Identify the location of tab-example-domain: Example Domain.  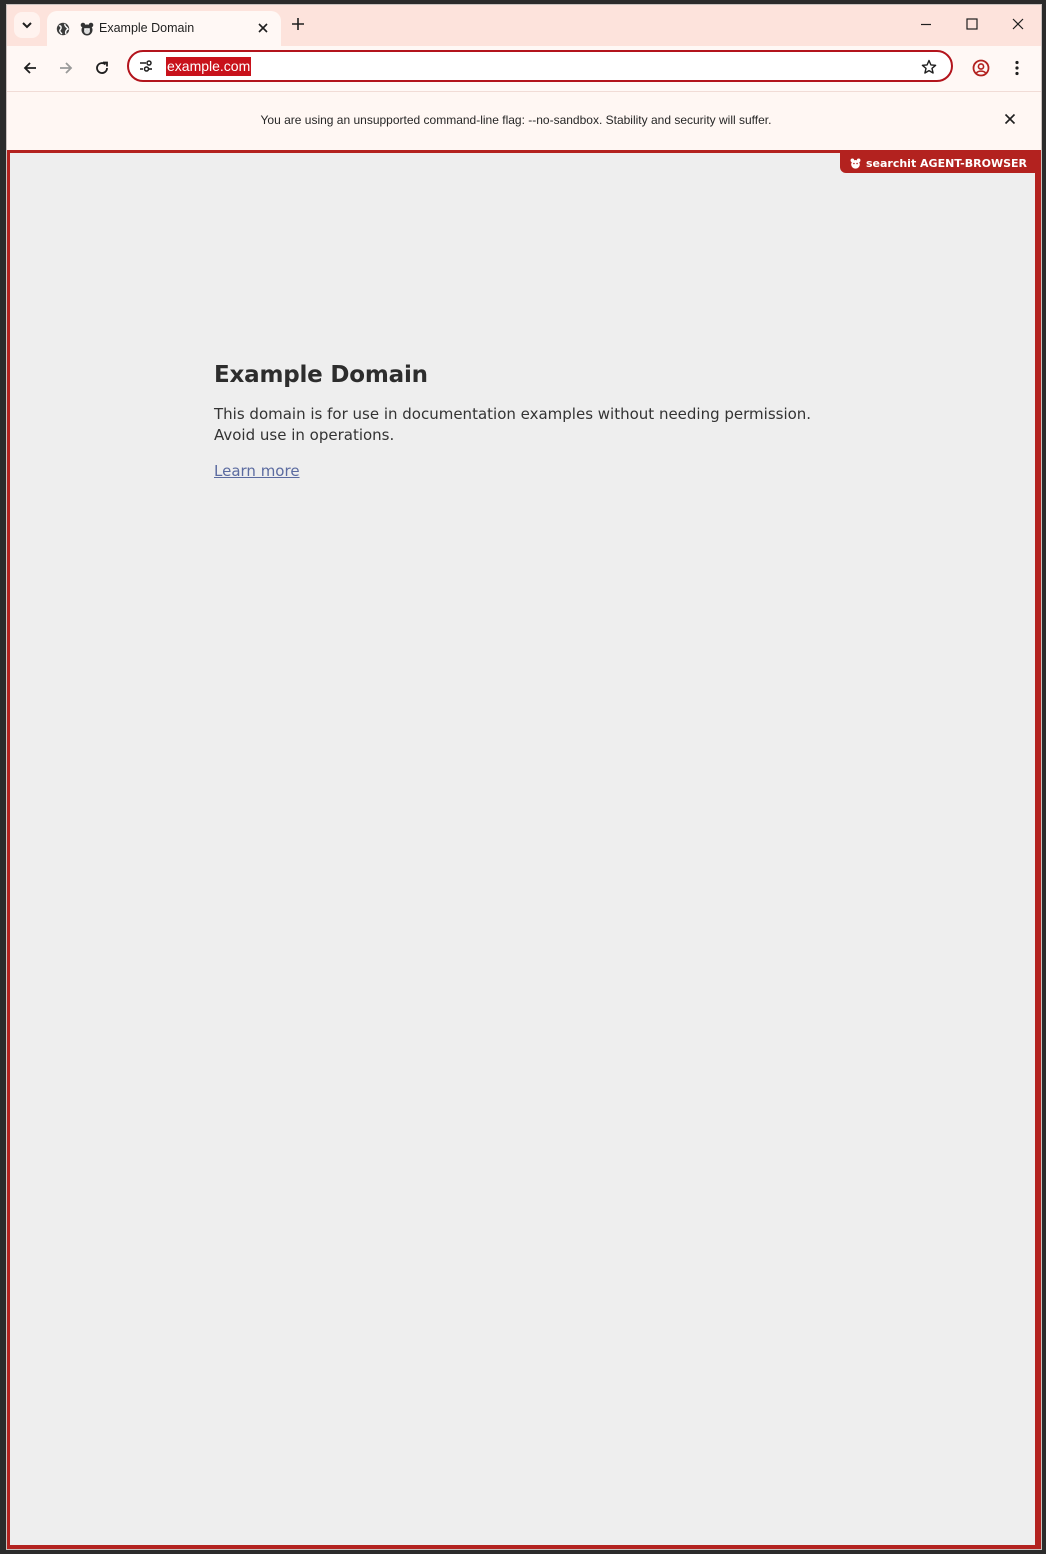
(164, 28).